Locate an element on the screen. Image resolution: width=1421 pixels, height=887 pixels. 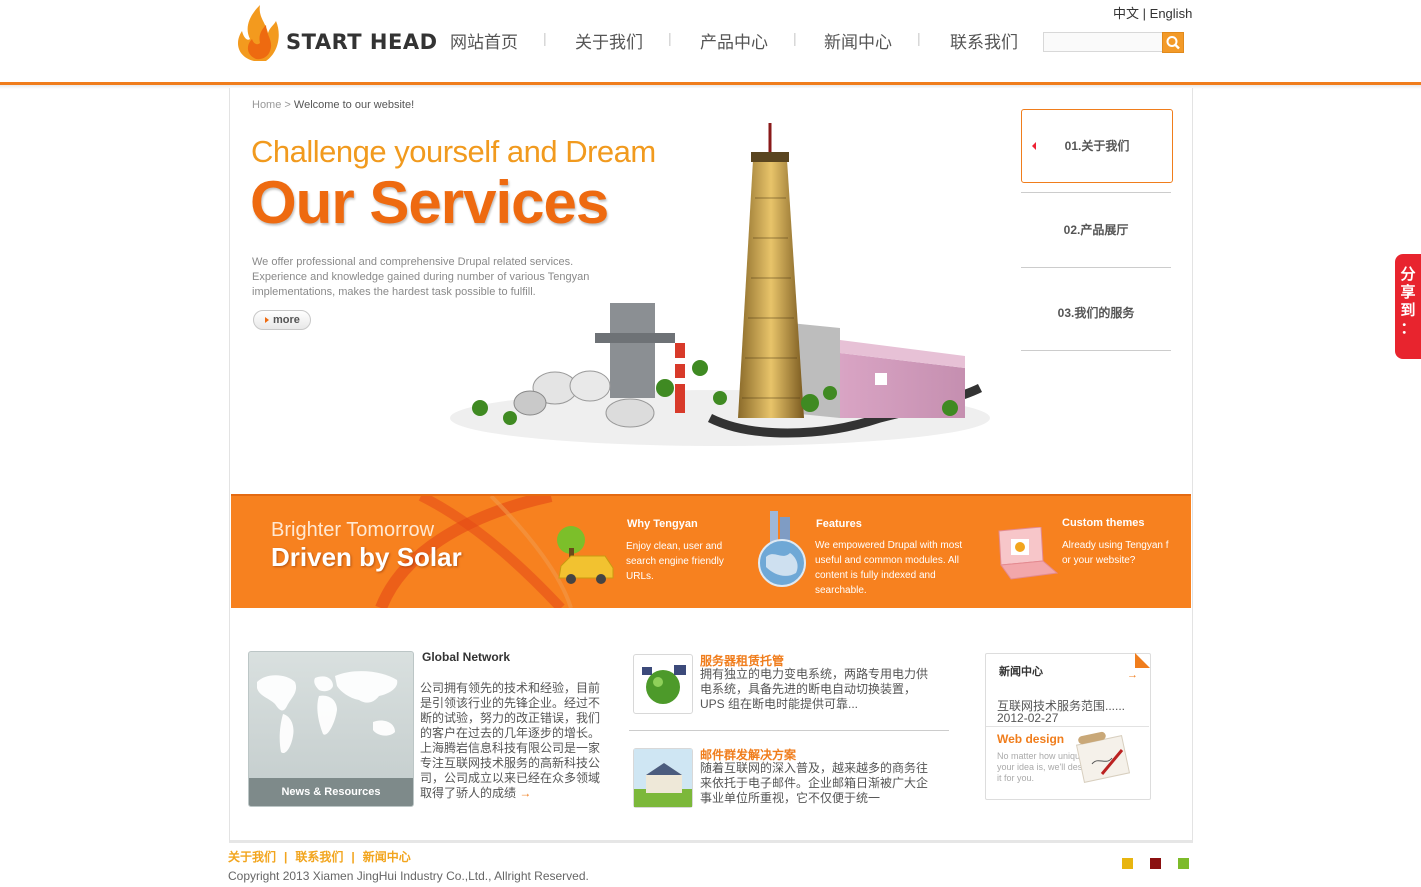
search-button is located at coordinates (1173, 42).